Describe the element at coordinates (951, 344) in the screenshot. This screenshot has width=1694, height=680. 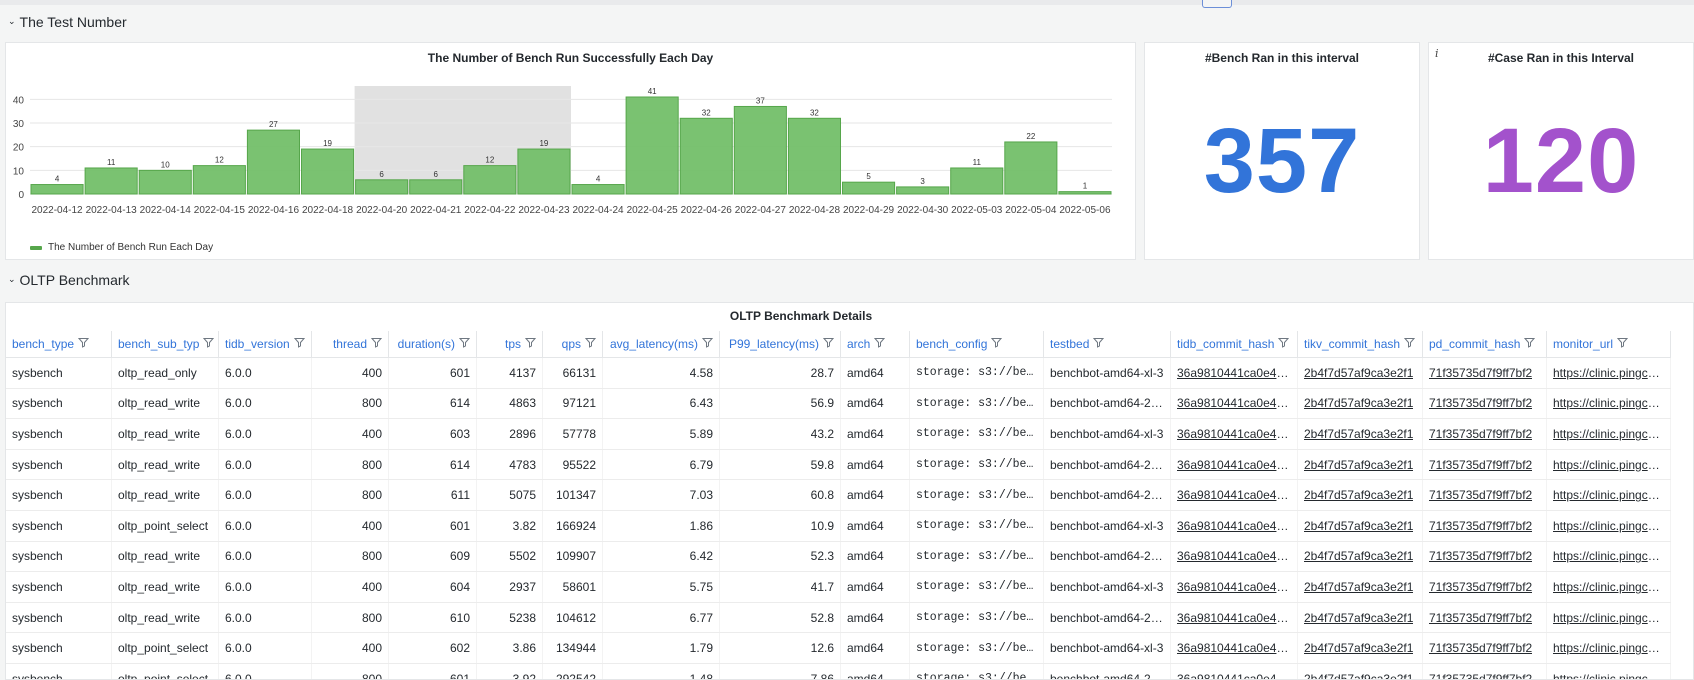
I see `column-header-label: bench_config` at that location.